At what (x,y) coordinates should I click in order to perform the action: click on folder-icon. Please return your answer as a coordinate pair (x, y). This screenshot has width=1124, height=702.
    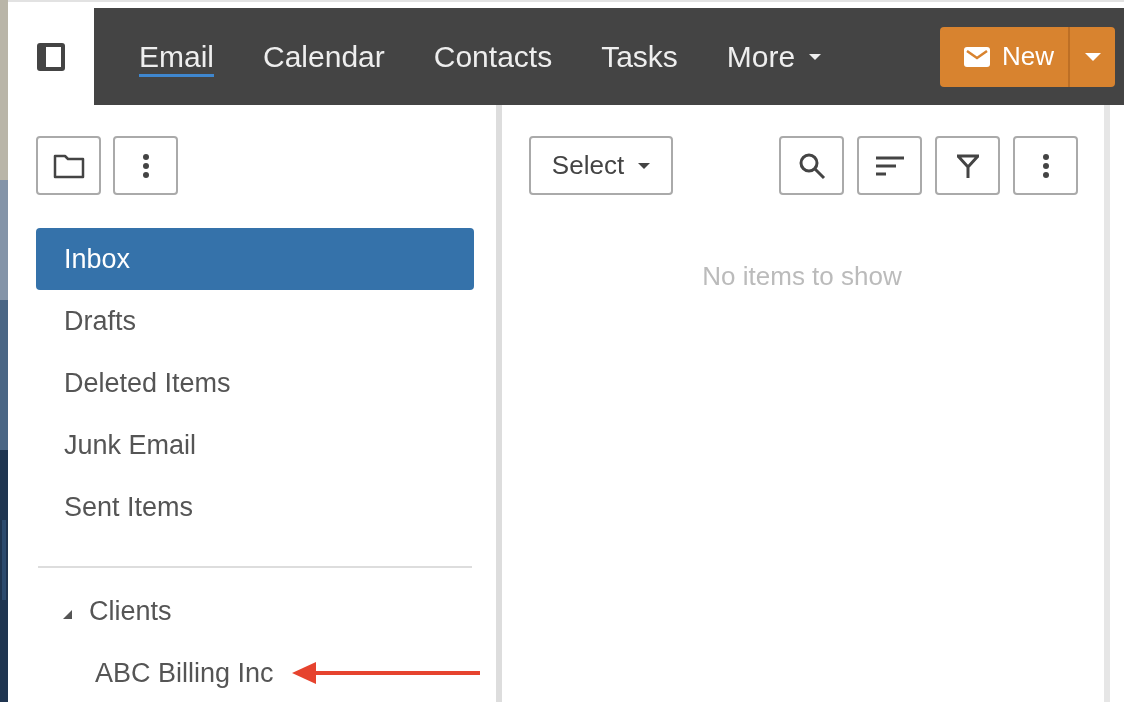
    Looking at the image, I should click on (68, 165).